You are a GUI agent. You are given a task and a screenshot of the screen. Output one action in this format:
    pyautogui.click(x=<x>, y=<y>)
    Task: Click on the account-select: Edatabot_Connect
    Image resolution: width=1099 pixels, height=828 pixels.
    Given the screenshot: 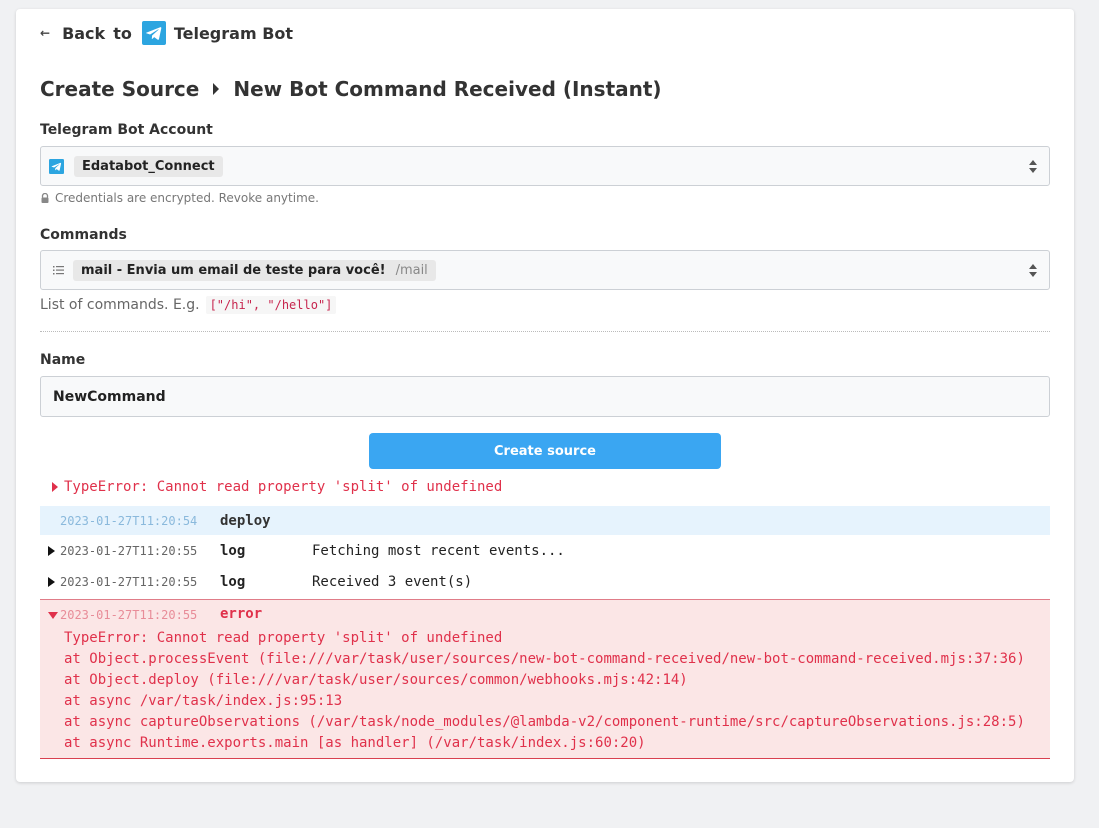 What is the action you would take?
    pyautogui.click(x=545, y=166)
    